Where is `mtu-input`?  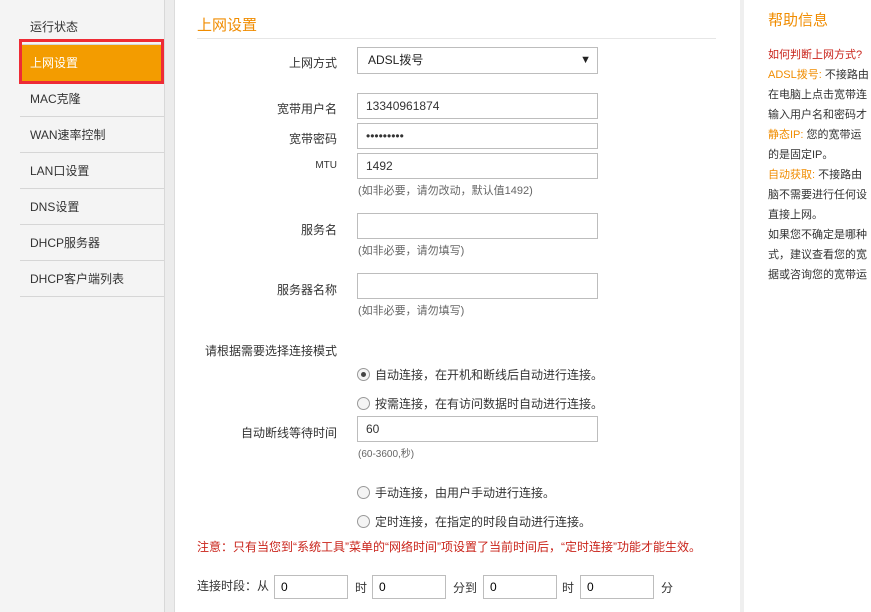
mtu-input is located at coordinates (477, 166).